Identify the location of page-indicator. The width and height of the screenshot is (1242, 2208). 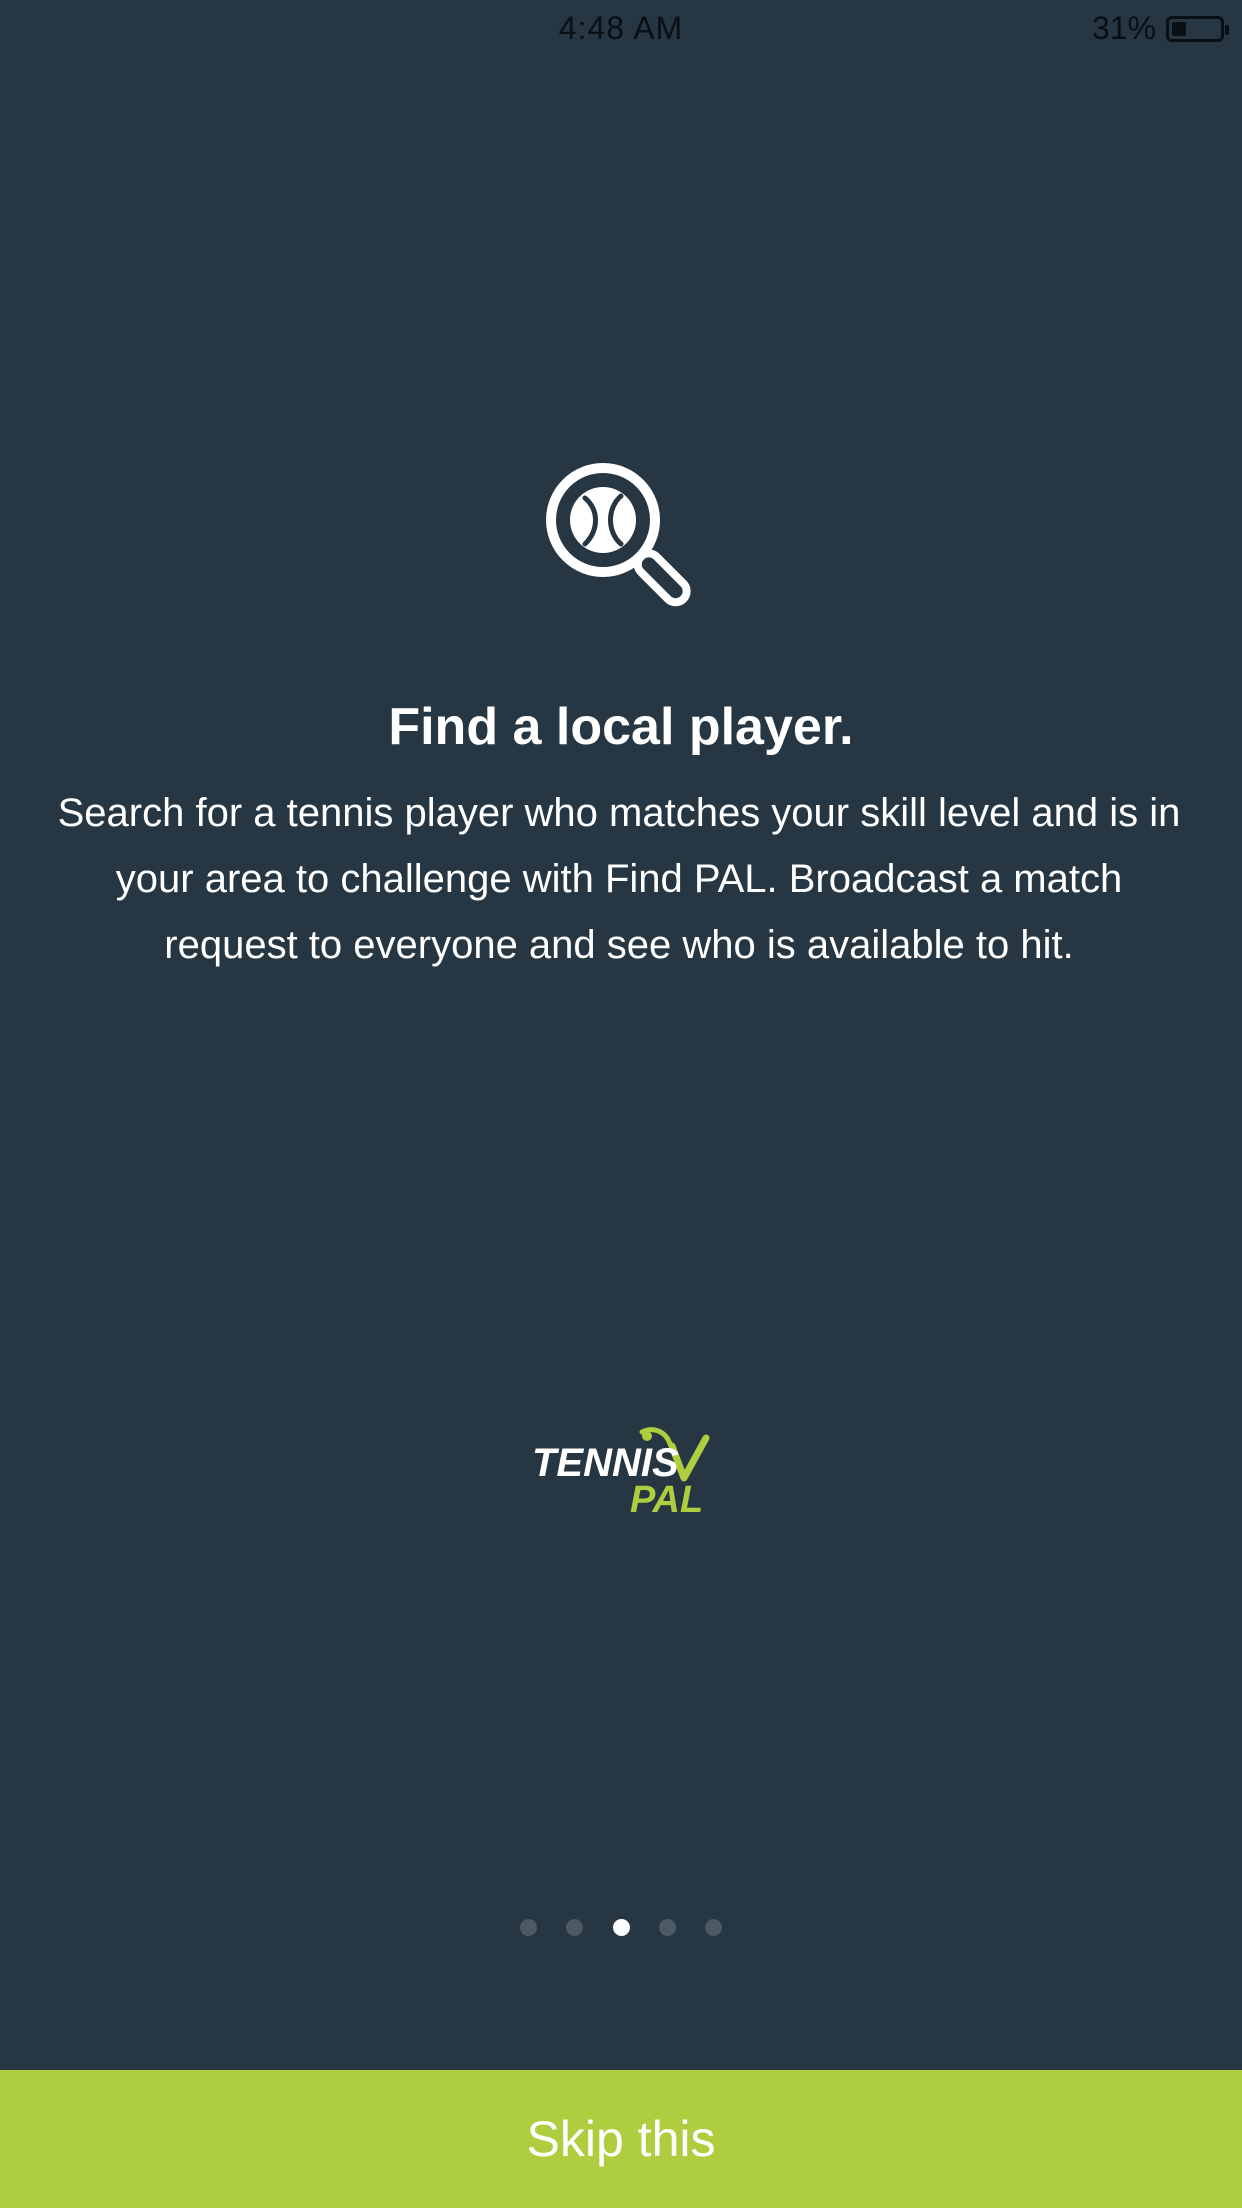
(621, 1927).